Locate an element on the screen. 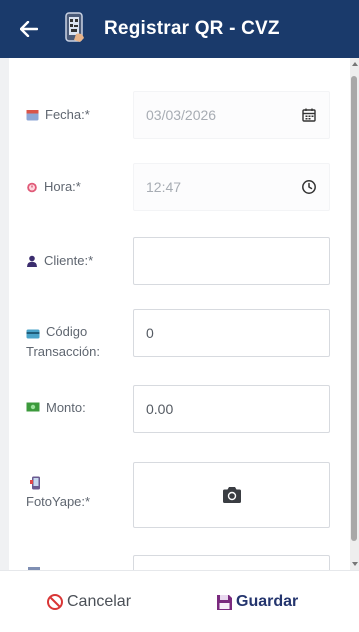 Image resolution: width=359 pixels, height=632 pixels. arrow-left-icon is located at coordinates (29, 29).